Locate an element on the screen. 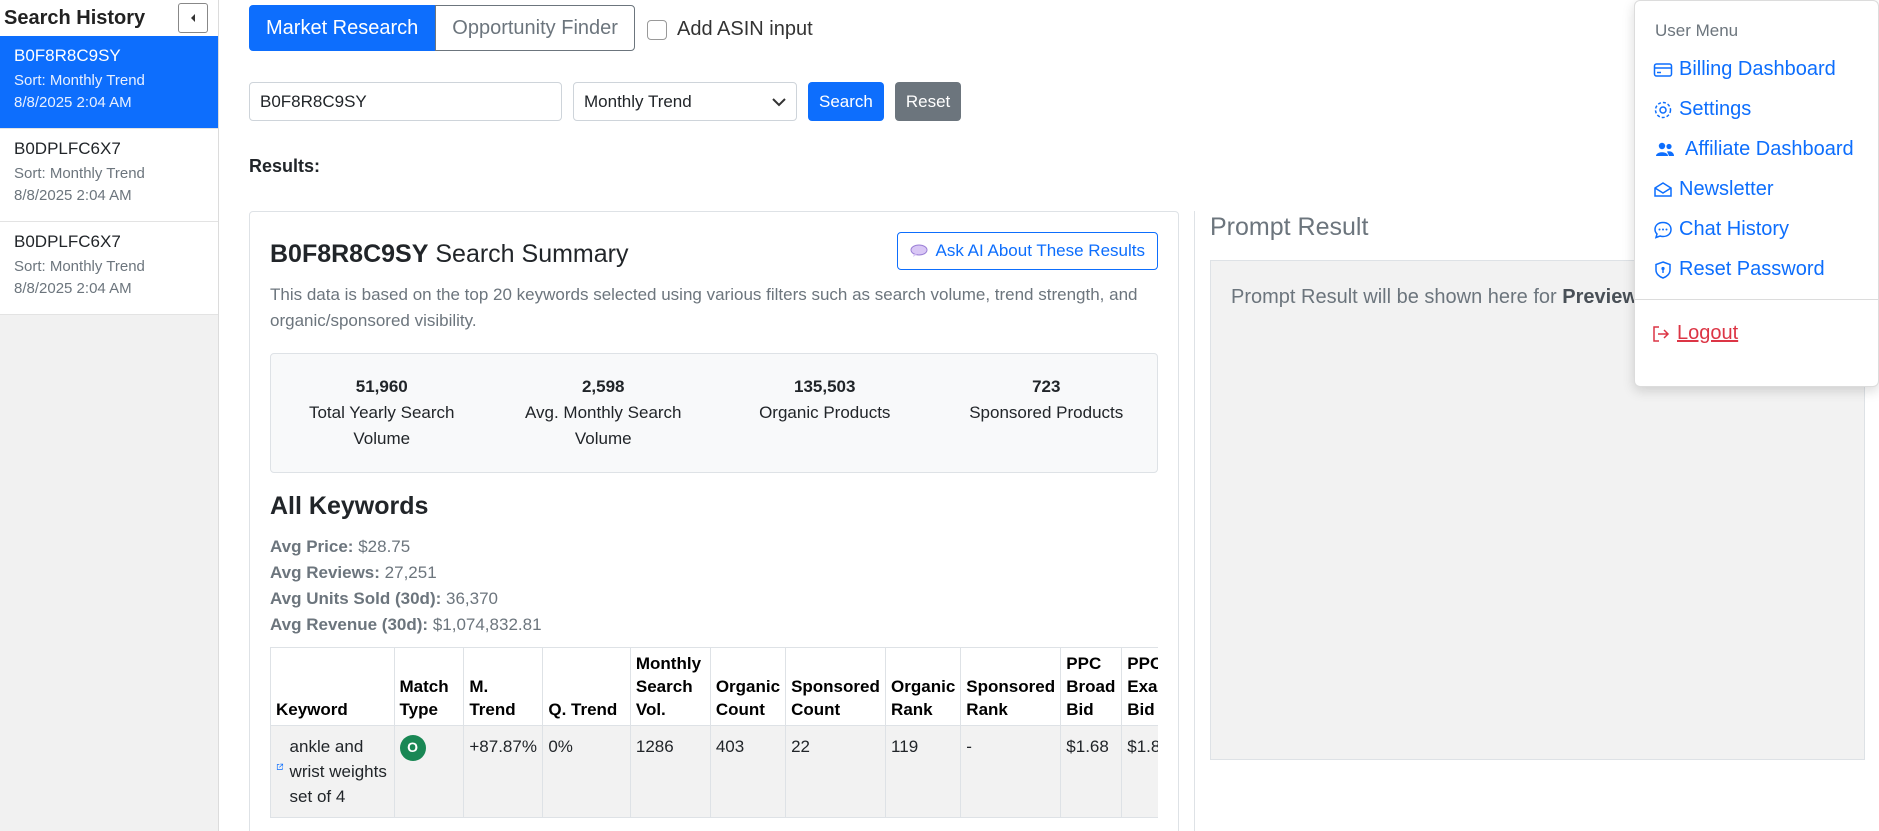 The image size is (1879, 831). shield-lock-icon is located at coordinates (1663, 269).